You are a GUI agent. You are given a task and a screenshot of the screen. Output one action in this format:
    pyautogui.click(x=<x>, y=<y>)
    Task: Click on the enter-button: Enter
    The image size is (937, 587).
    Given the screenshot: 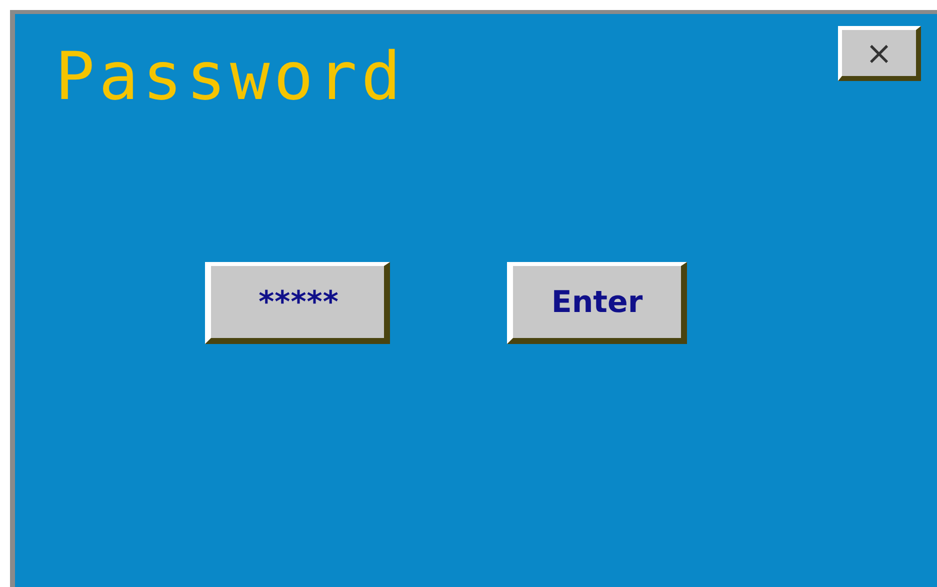 What is the action you would take?
    pyautogui.click(x=597, y=303)
    